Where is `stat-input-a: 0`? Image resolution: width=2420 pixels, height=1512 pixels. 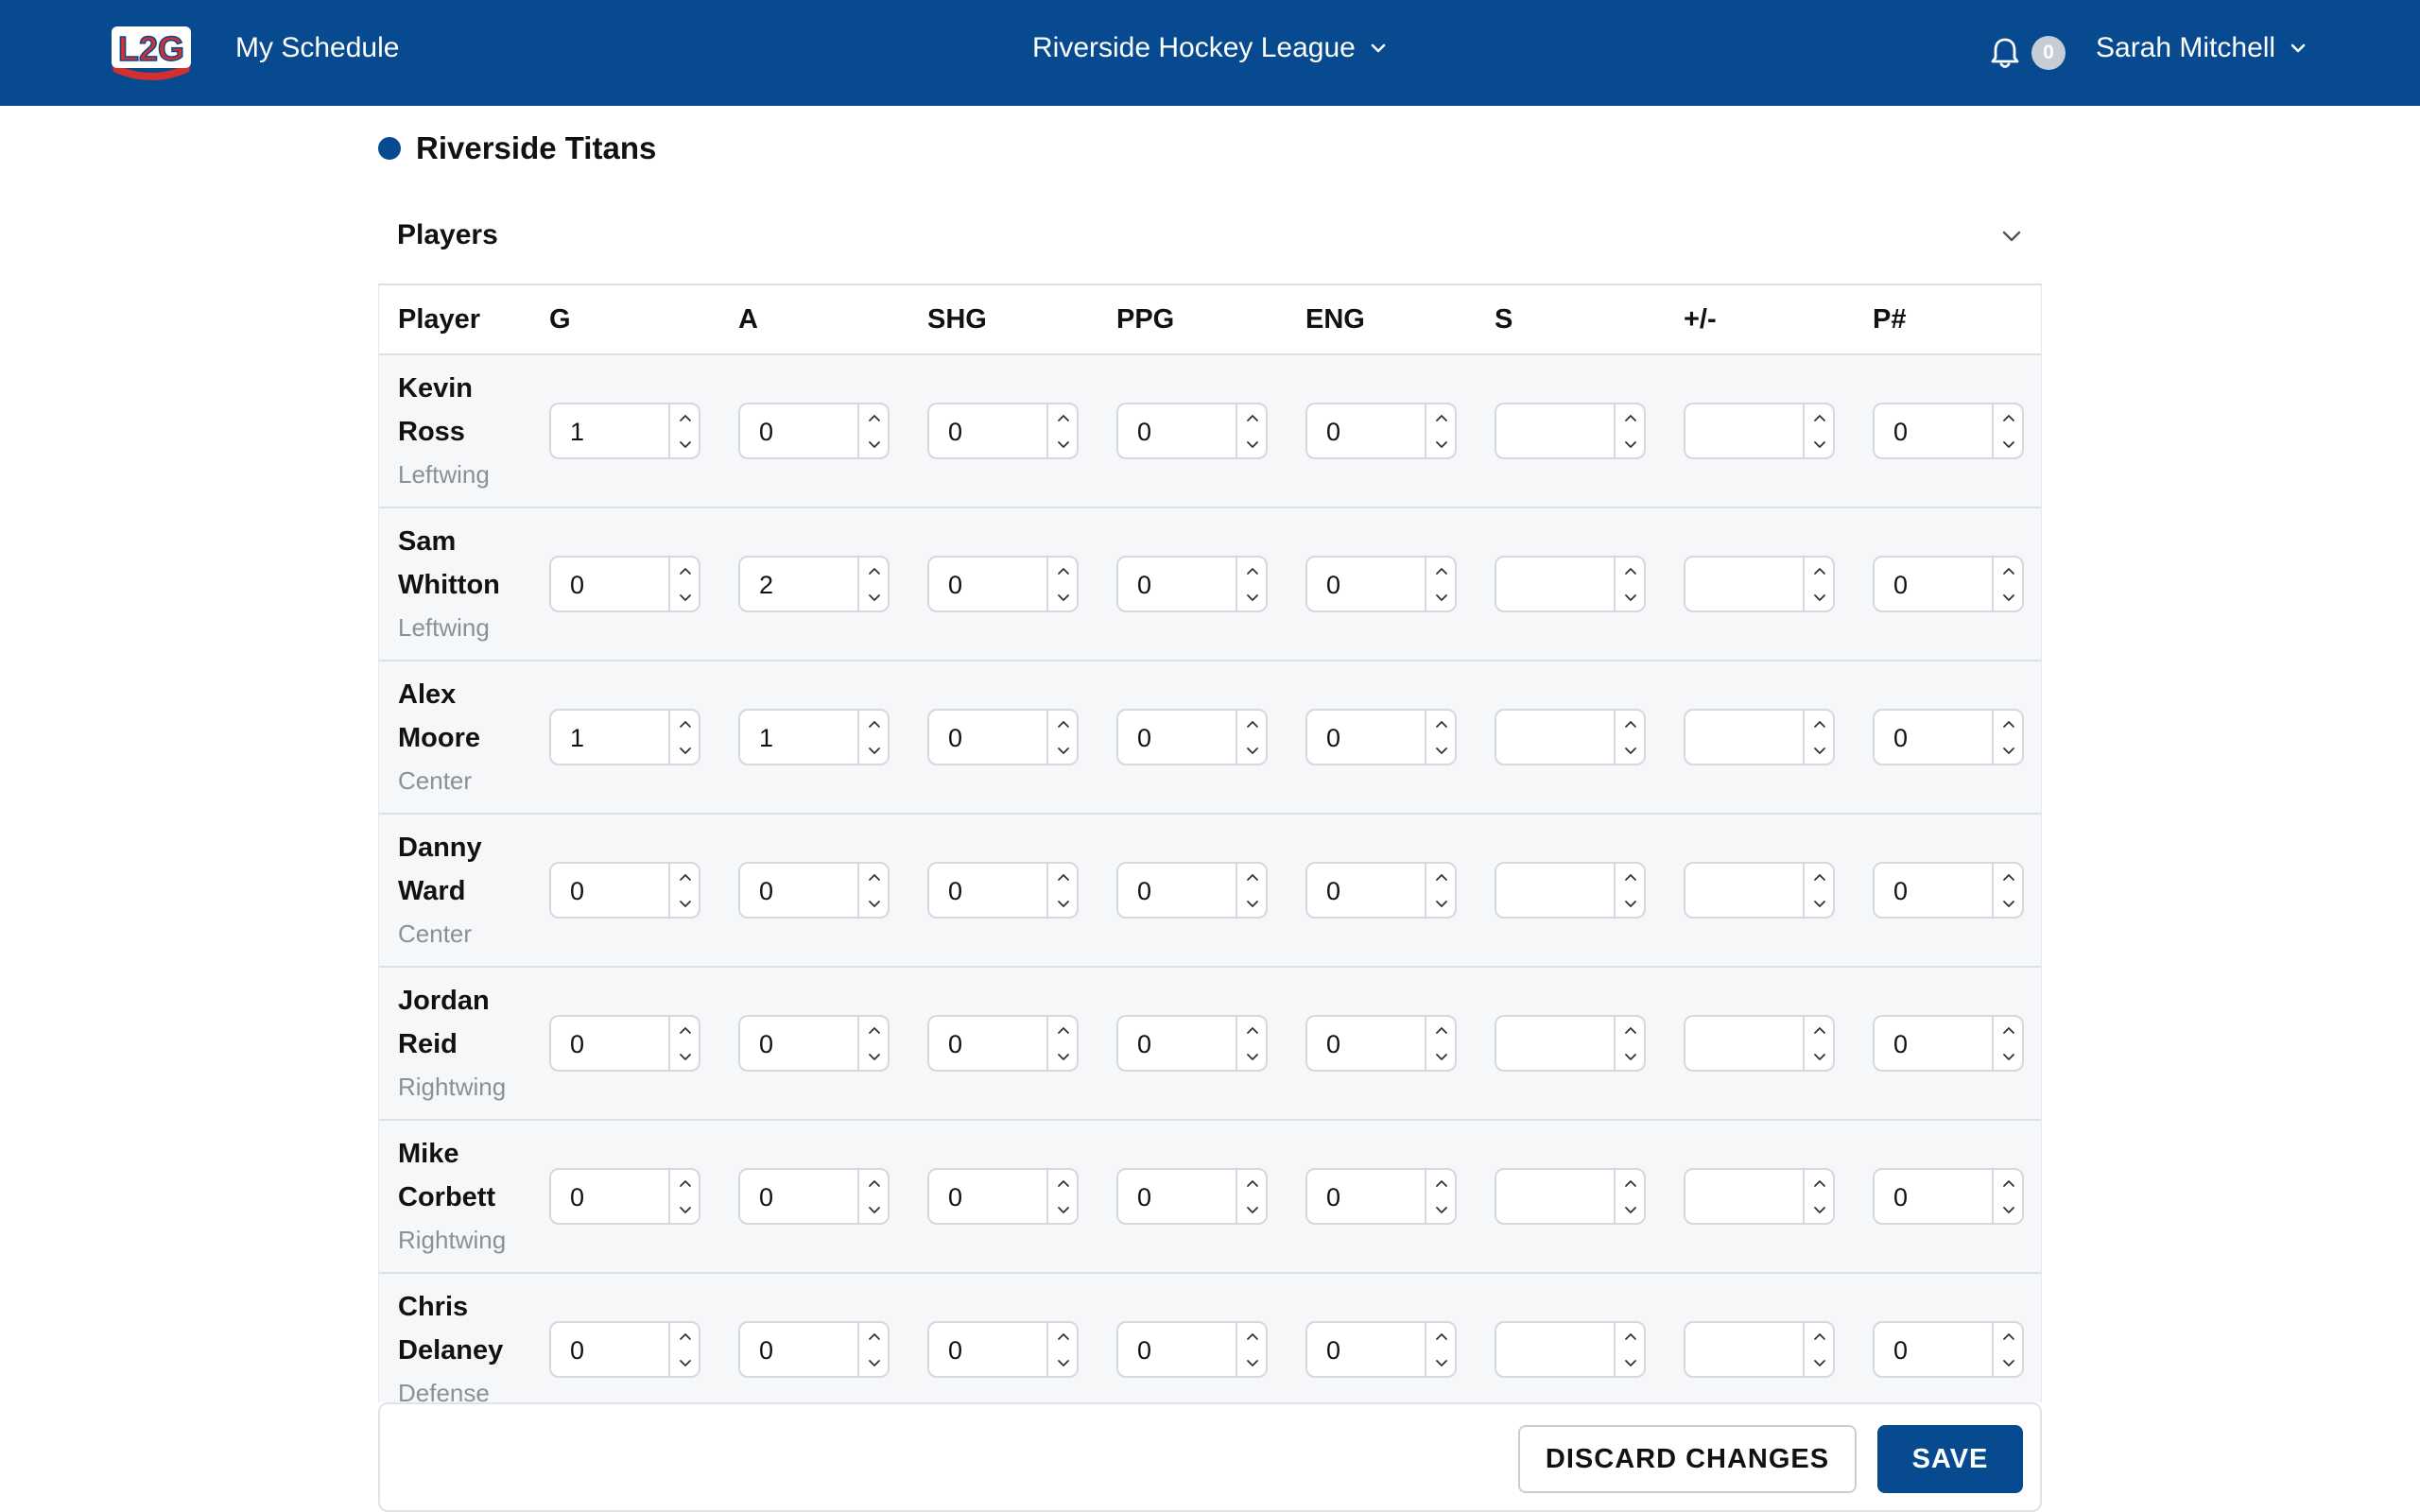 stat-input-a: 0 is located at coordinates (814, 431).